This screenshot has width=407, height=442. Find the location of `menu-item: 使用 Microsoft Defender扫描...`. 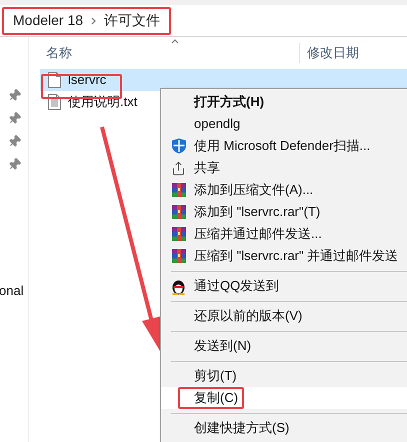

menu-item: 使用 Microsoft Defender扫描... is located at coordinates (285, 146).